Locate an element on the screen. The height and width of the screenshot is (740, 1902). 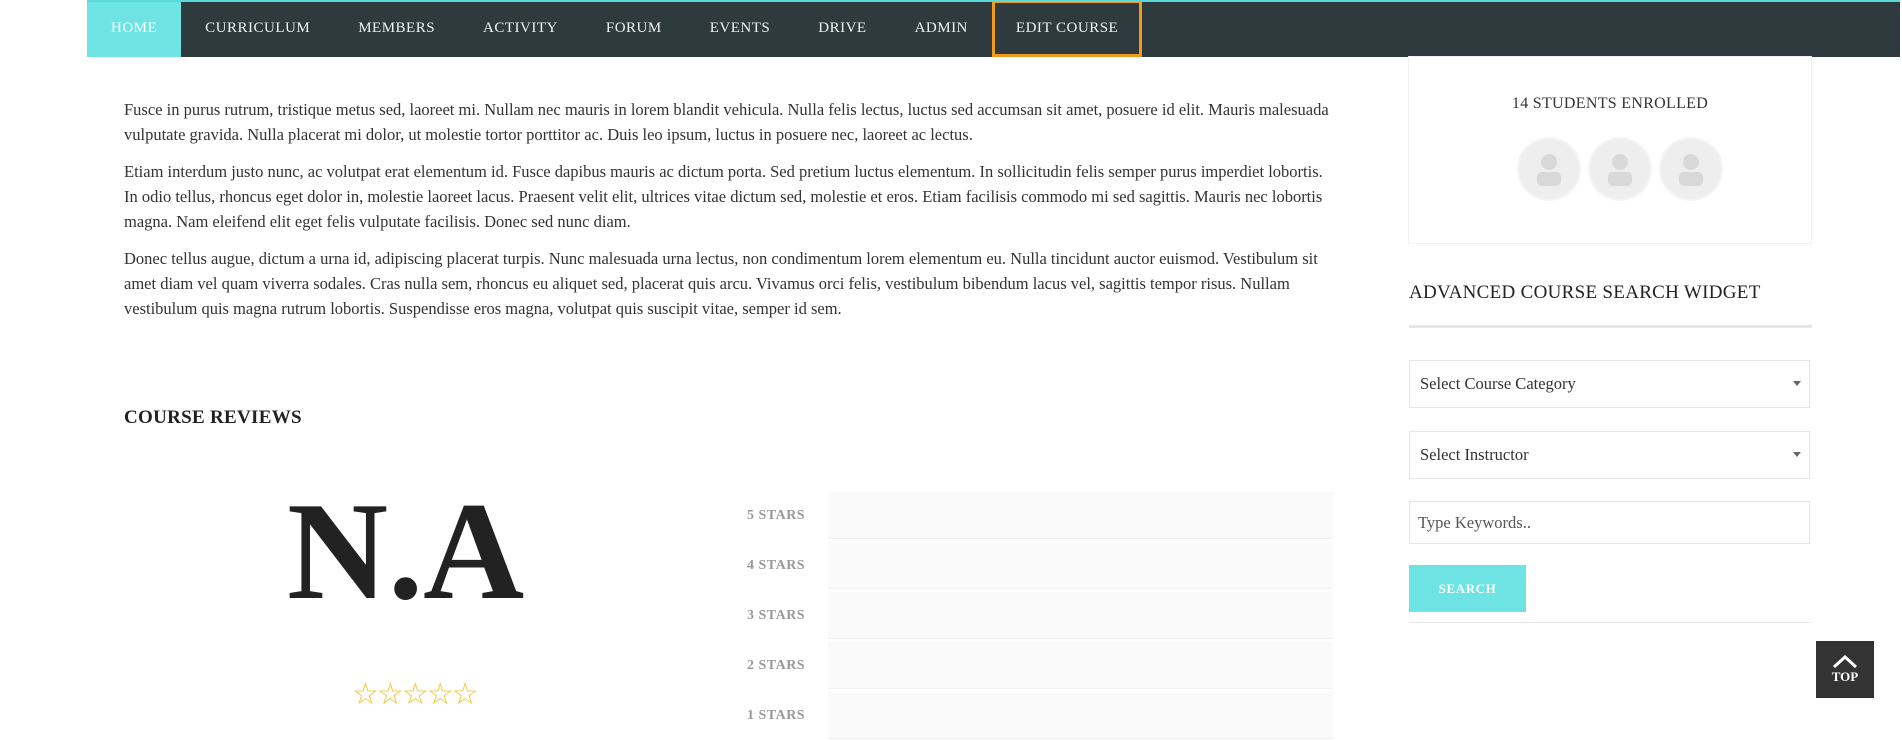
nav-edit-course: EDIT COURSE is located at coordinates (1067, 28).